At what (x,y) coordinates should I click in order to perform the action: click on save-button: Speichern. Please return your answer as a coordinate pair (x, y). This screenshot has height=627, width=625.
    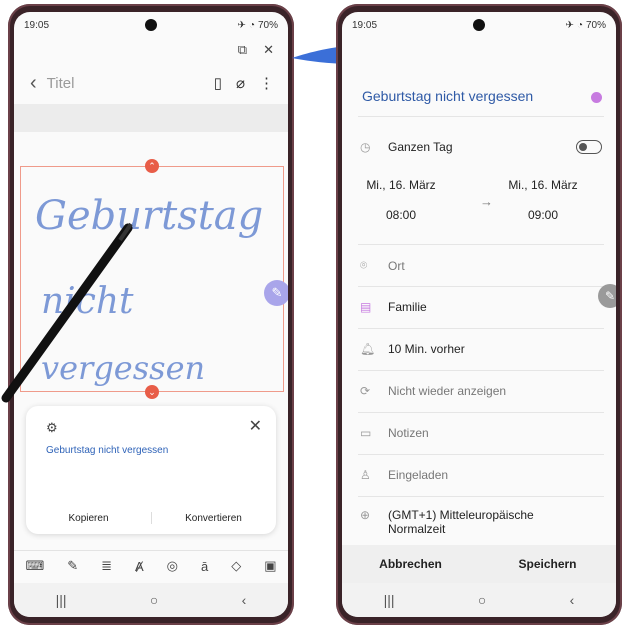
    Looking at the image, I should click on (547, 564).